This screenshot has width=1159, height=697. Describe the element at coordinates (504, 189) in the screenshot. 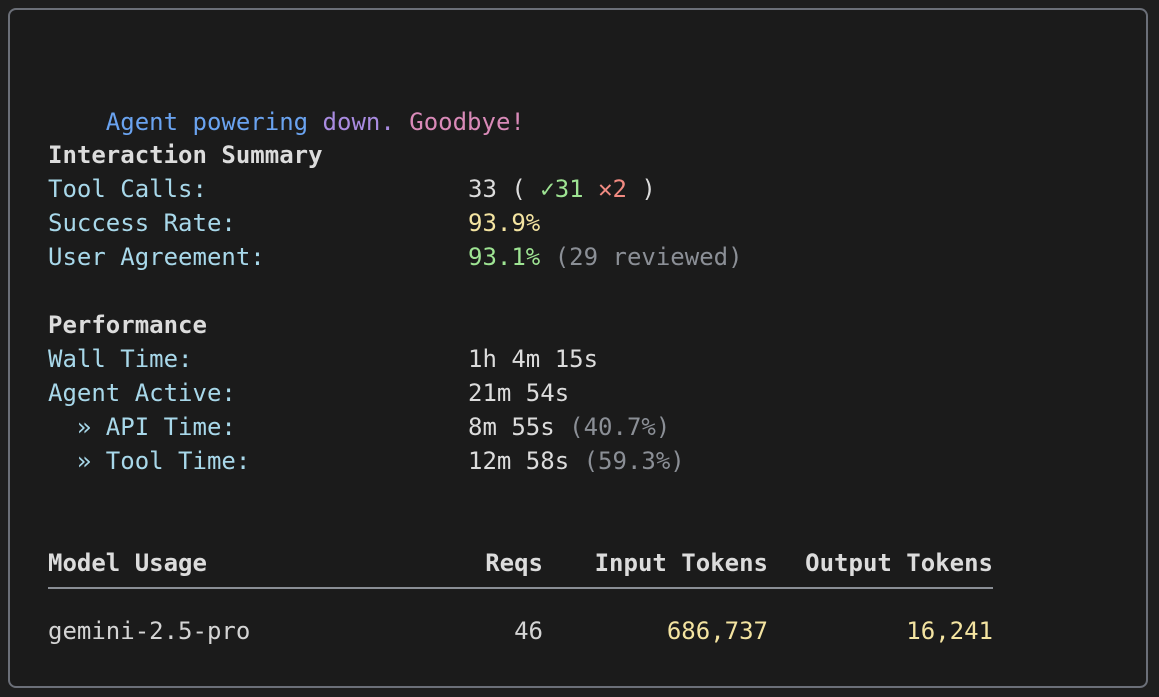

I see `tool-calls-total: 33 (` at that location.